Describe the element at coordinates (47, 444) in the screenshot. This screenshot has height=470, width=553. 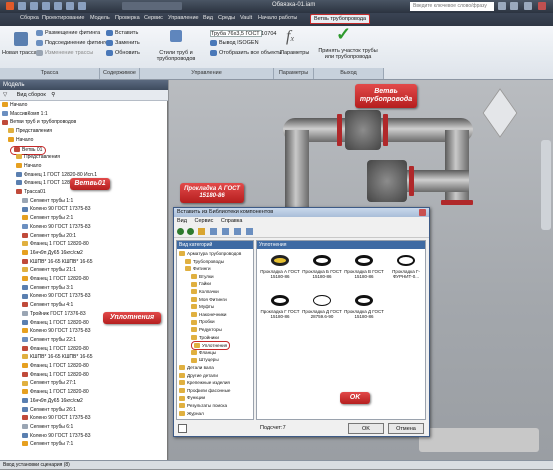
I see `tree-item: Сегмент трубы 7:1` at that location.